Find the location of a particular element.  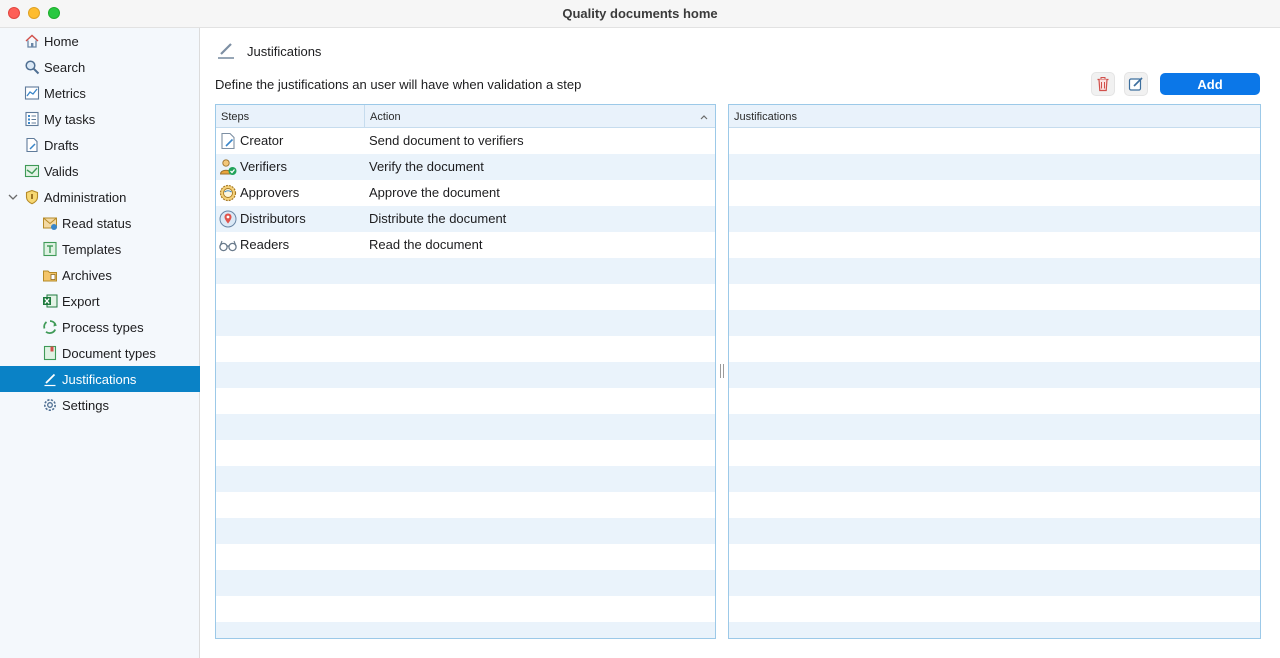

step-action: Approve the document is located at coordinates (434, 192).